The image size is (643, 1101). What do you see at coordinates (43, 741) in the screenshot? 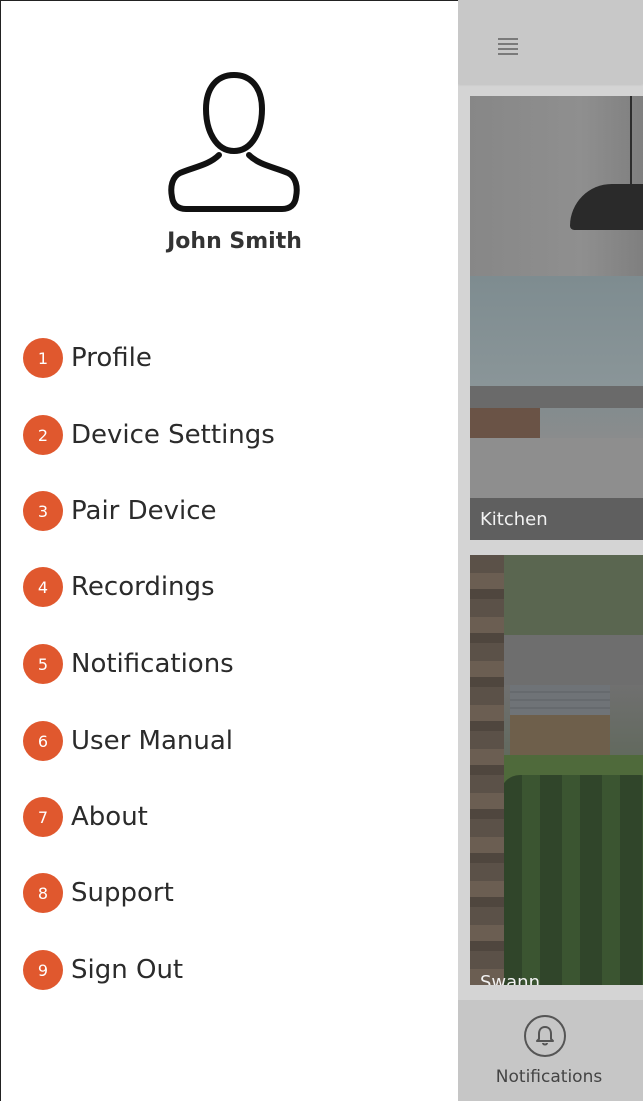
I see `menu-number-badge: 6` at bounding box center [43, 741].